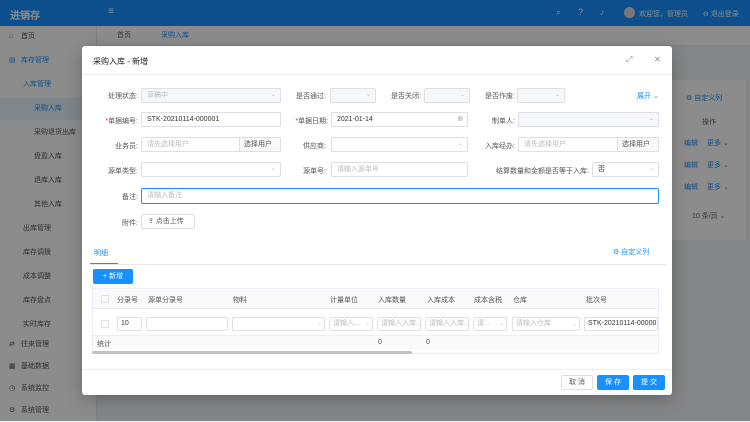  Describe the element at coordinates (392, 300) in the screenshot. I see `col-quantity: 入库数量` at that location.